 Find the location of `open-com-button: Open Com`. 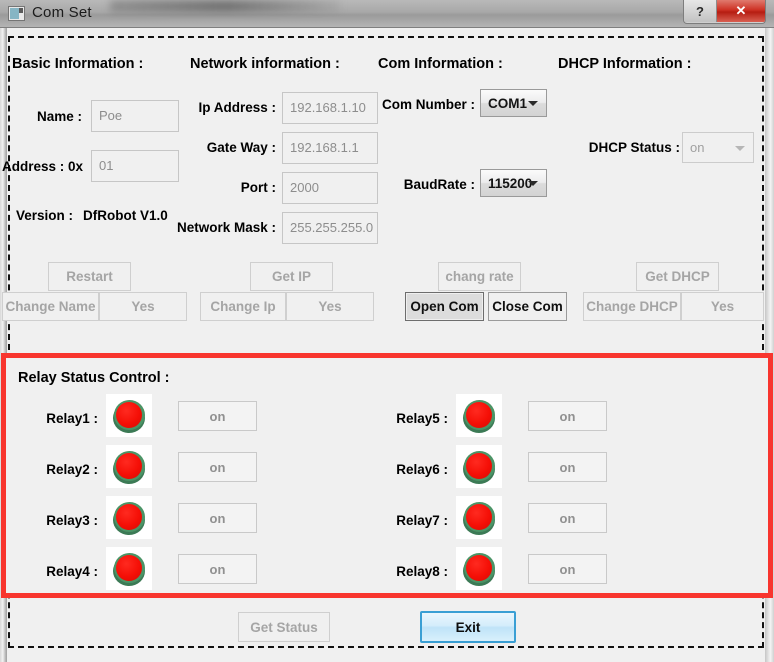

open-com-button: Open Com is located at coordinates (444, 306).